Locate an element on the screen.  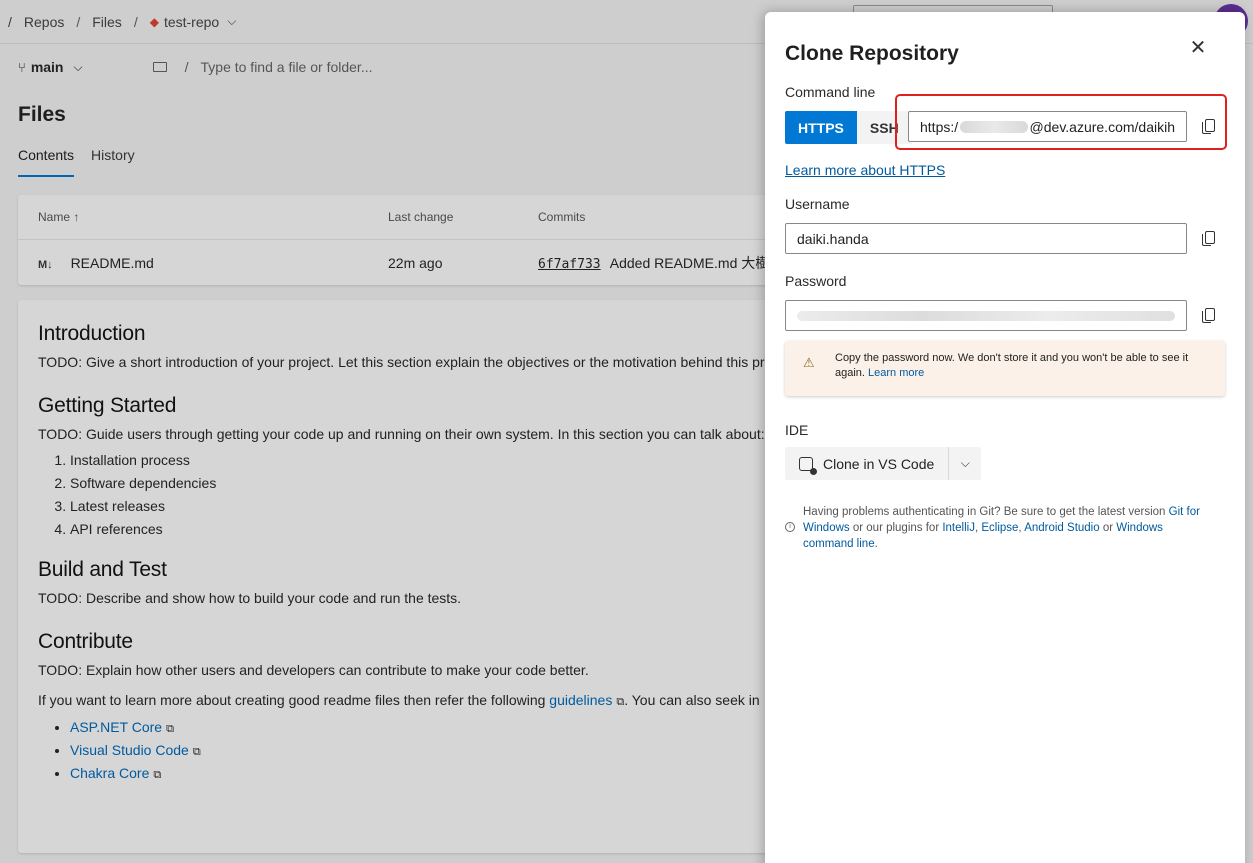
ide-label: IDE is located at coordinates (797, 430).